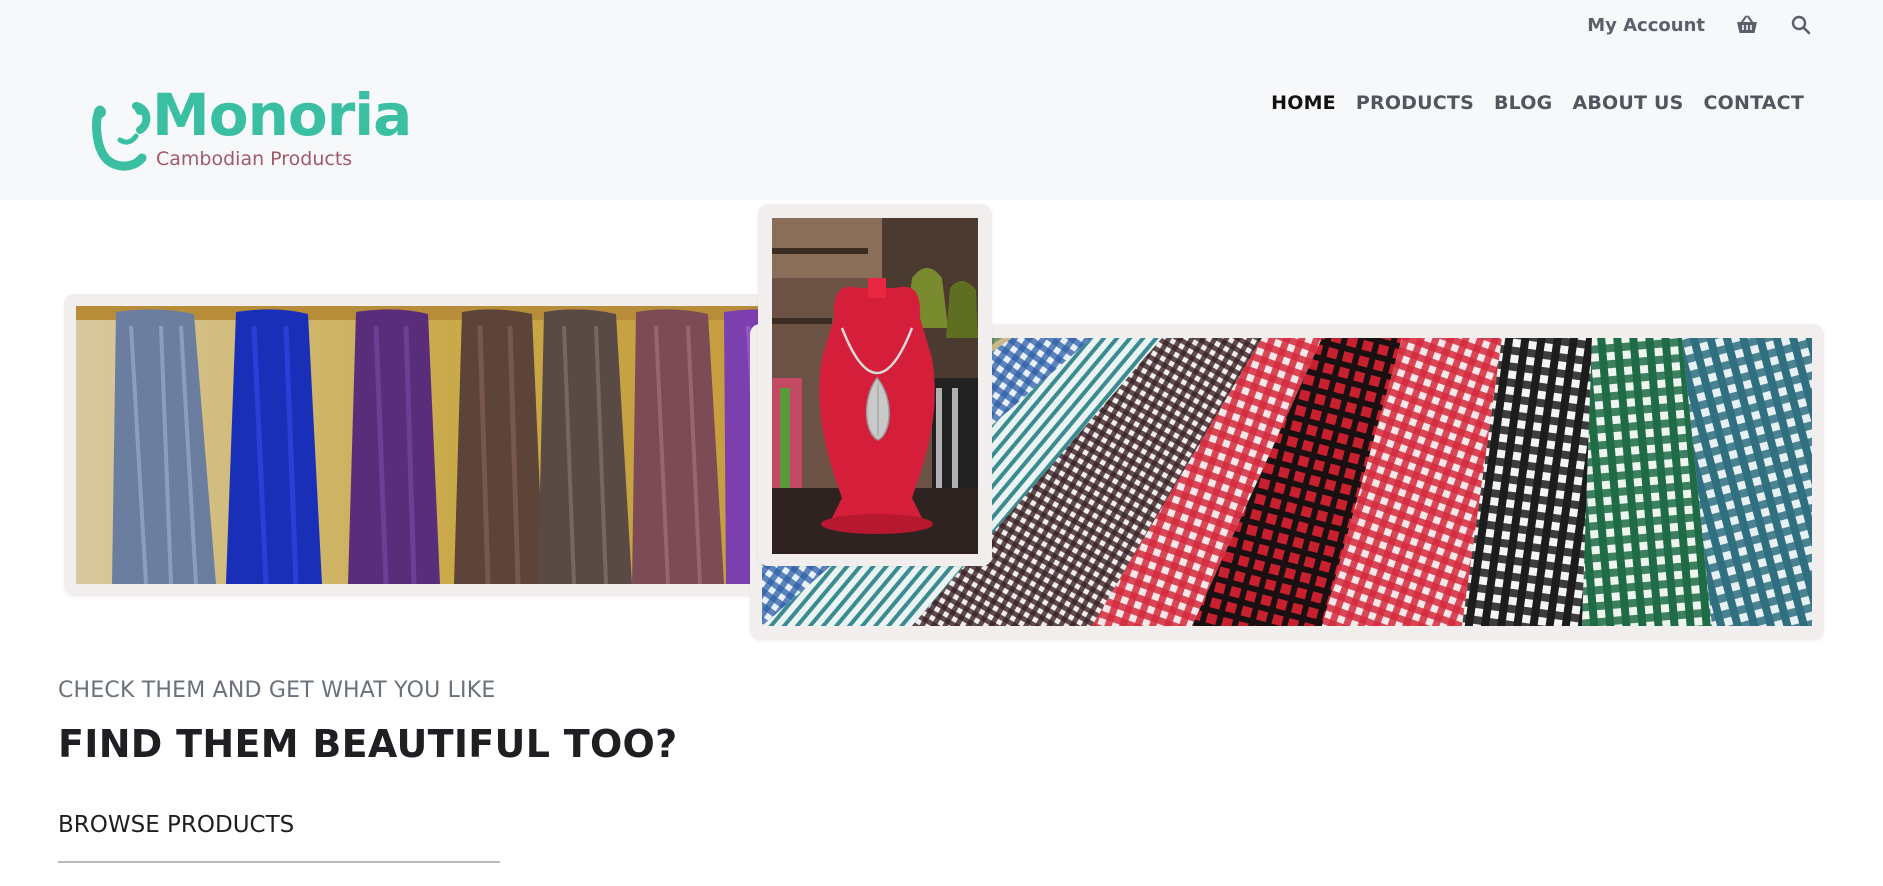 The height and width of the screenshot is (886, 1883). I want to click on browse-products-button: BROWSE PRODUCTS, so click(176, 825).